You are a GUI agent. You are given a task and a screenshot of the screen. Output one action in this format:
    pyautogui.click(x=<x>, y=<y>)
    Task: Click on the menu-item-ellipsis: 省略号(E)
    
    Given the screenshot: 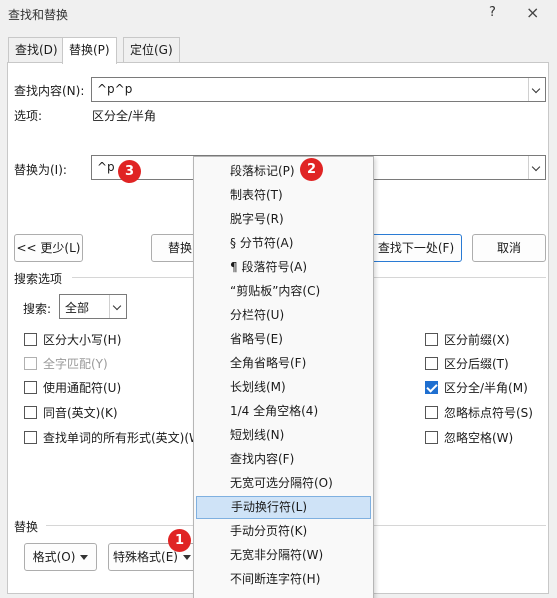 What is the action you would take?
    pyautogui.click(x=283, y=339)
    